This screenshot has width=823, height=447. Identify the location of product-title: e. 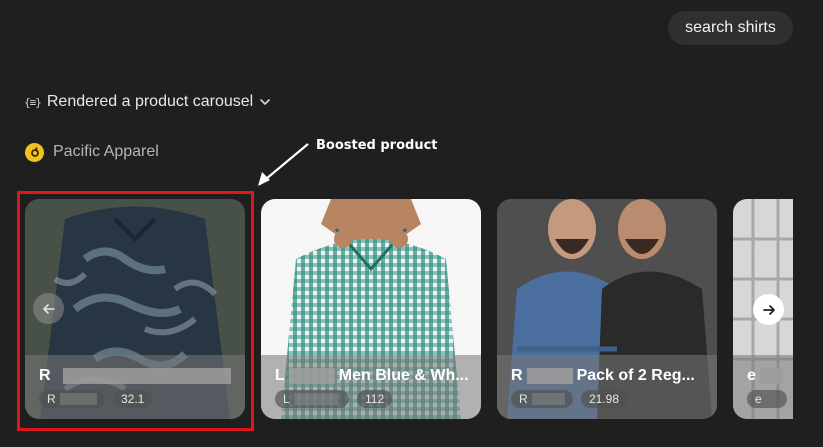
(765, 376).